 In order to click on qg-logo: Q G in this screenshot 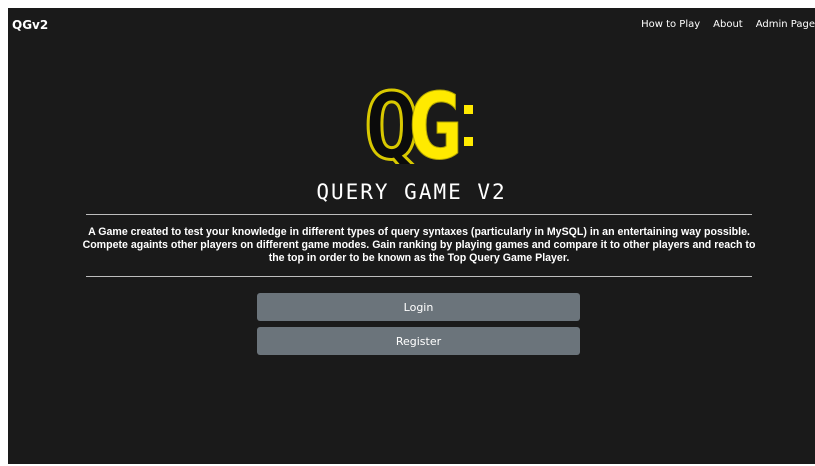, I will do `click(418, 123)`.